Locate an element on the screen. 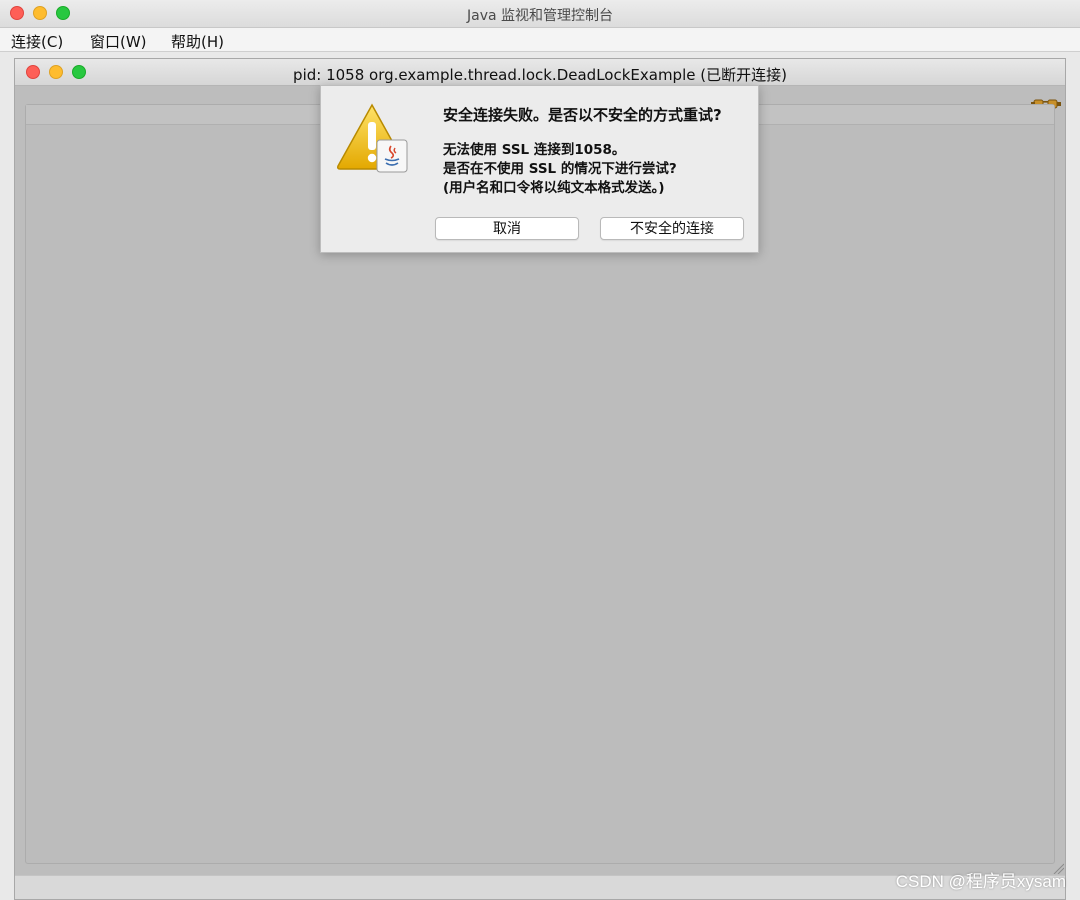 The width and height of the screenshot is (1080, 900). insecure-connect-button: 不安全的连接 is located at coordinates (672, 228).